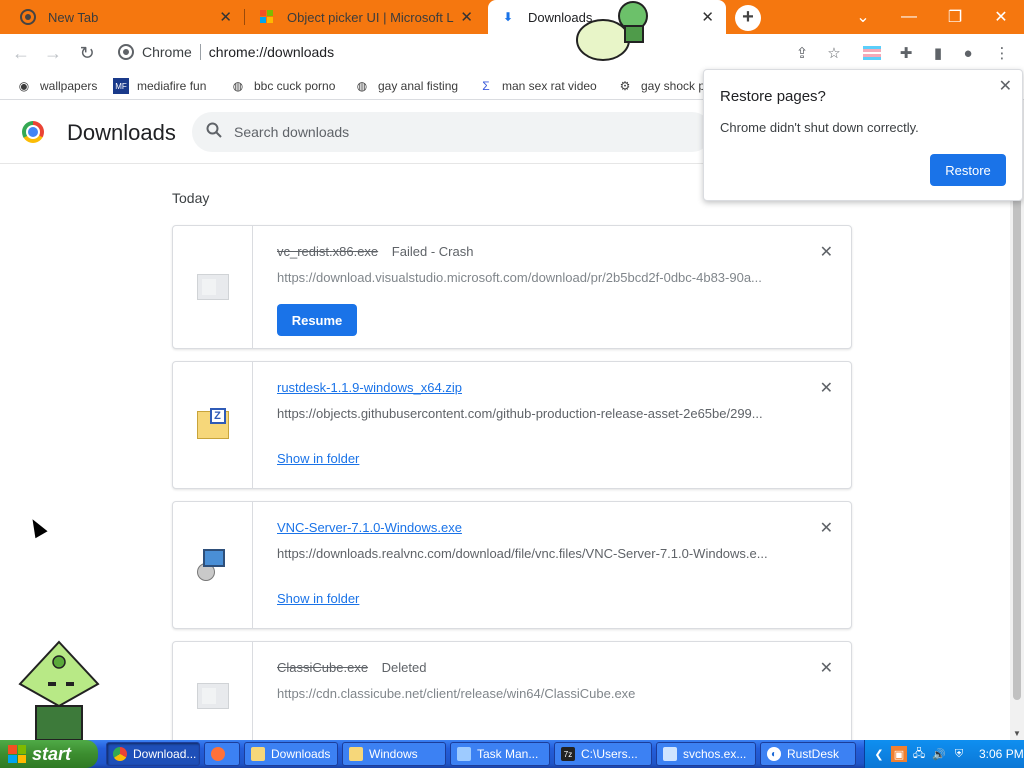 The height and width of the screenshot is (768, 1024). I want to click on mascot-sticker-top, so click(615, 31).